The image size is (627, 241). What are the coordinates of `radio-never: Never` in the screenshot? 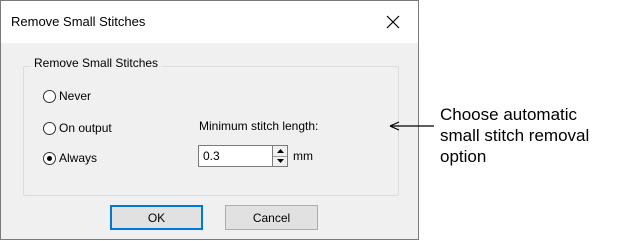 It's located at (67, 96).